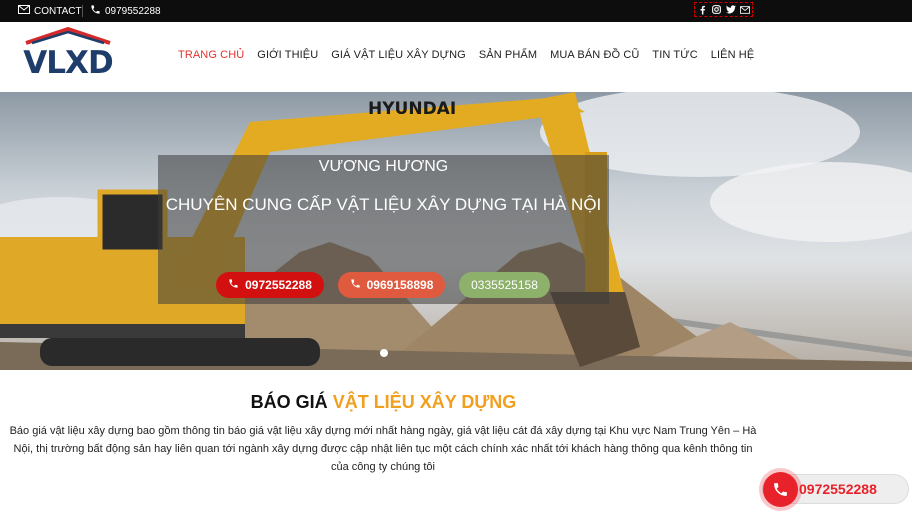 The image size is (912, 513). What do you see at coordinates (278, 285) in the screenshot?
I see `call-button-label: 0972552288` at bounding box center [278, 285].